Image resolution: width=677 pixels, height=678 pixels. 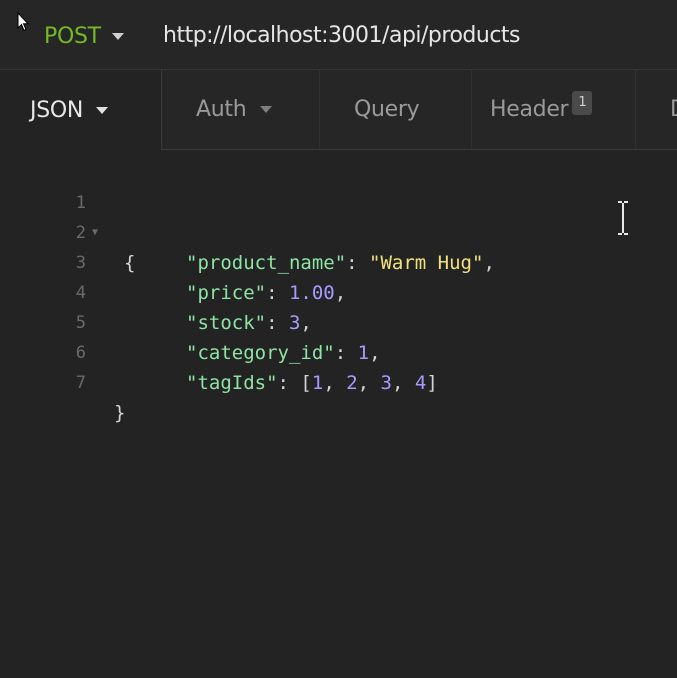 I want to click on tab-header-label: Header, so click(x=529, y=109).